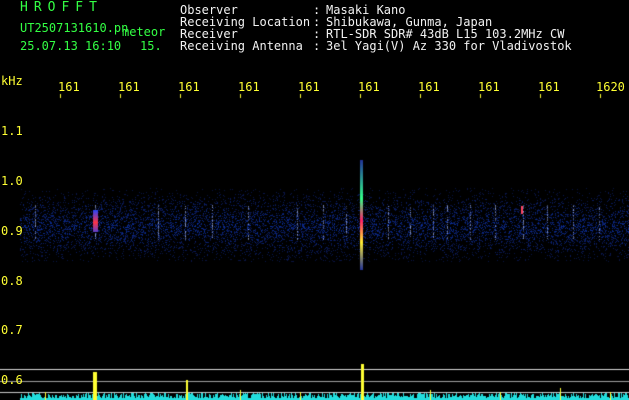  Describe the element at coordinates (12, 380) in the screenshot. I see `freq-tick: 0.6` at that location.